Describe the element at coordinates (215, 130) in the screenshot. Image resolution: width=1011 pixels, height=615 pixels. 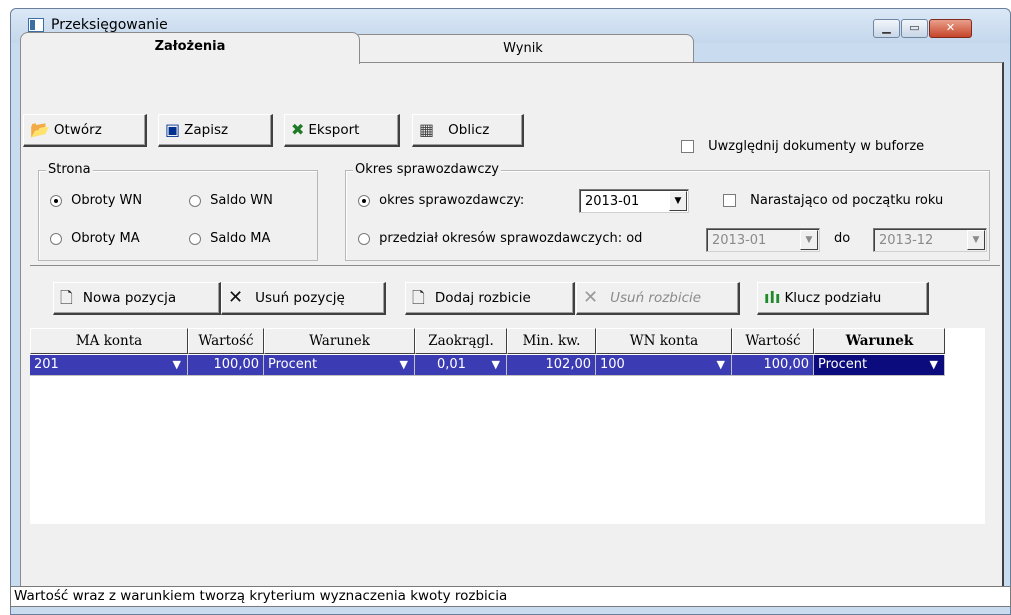
I see `save-button: ▣ Zapisz` at that location.